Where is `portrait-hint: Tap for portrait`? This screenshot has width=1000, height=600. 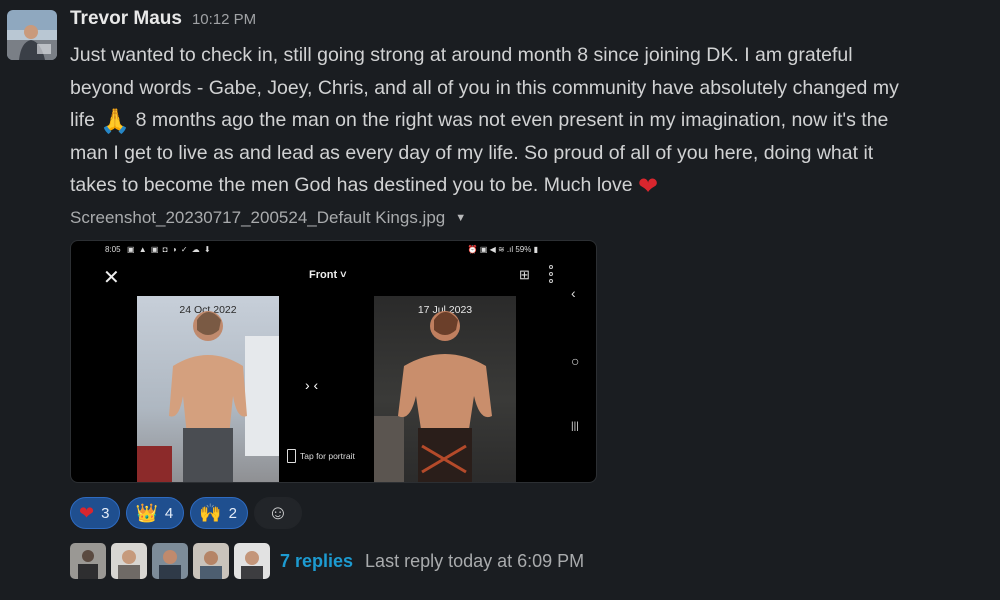 portrait-hint: Tap for portrait is located at coordinates (321, 456).